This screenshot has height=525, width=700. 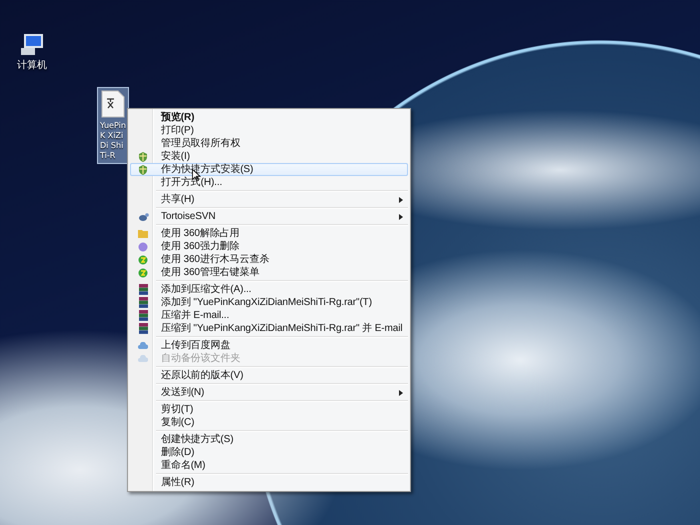 I want to click on menu-item: 发送到(N), so click(x=269, y=392).